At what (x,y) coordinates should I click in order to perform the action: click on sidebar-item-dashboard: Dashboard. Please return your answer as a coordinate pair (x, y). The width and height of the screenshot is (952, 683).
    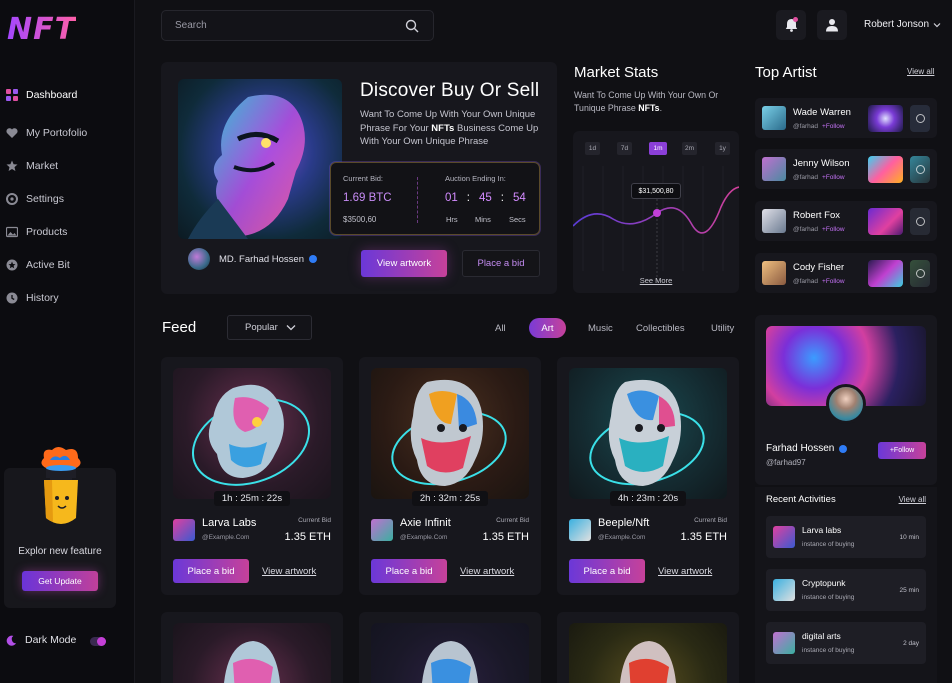
    Looking at the image, I should click on (68, 94).